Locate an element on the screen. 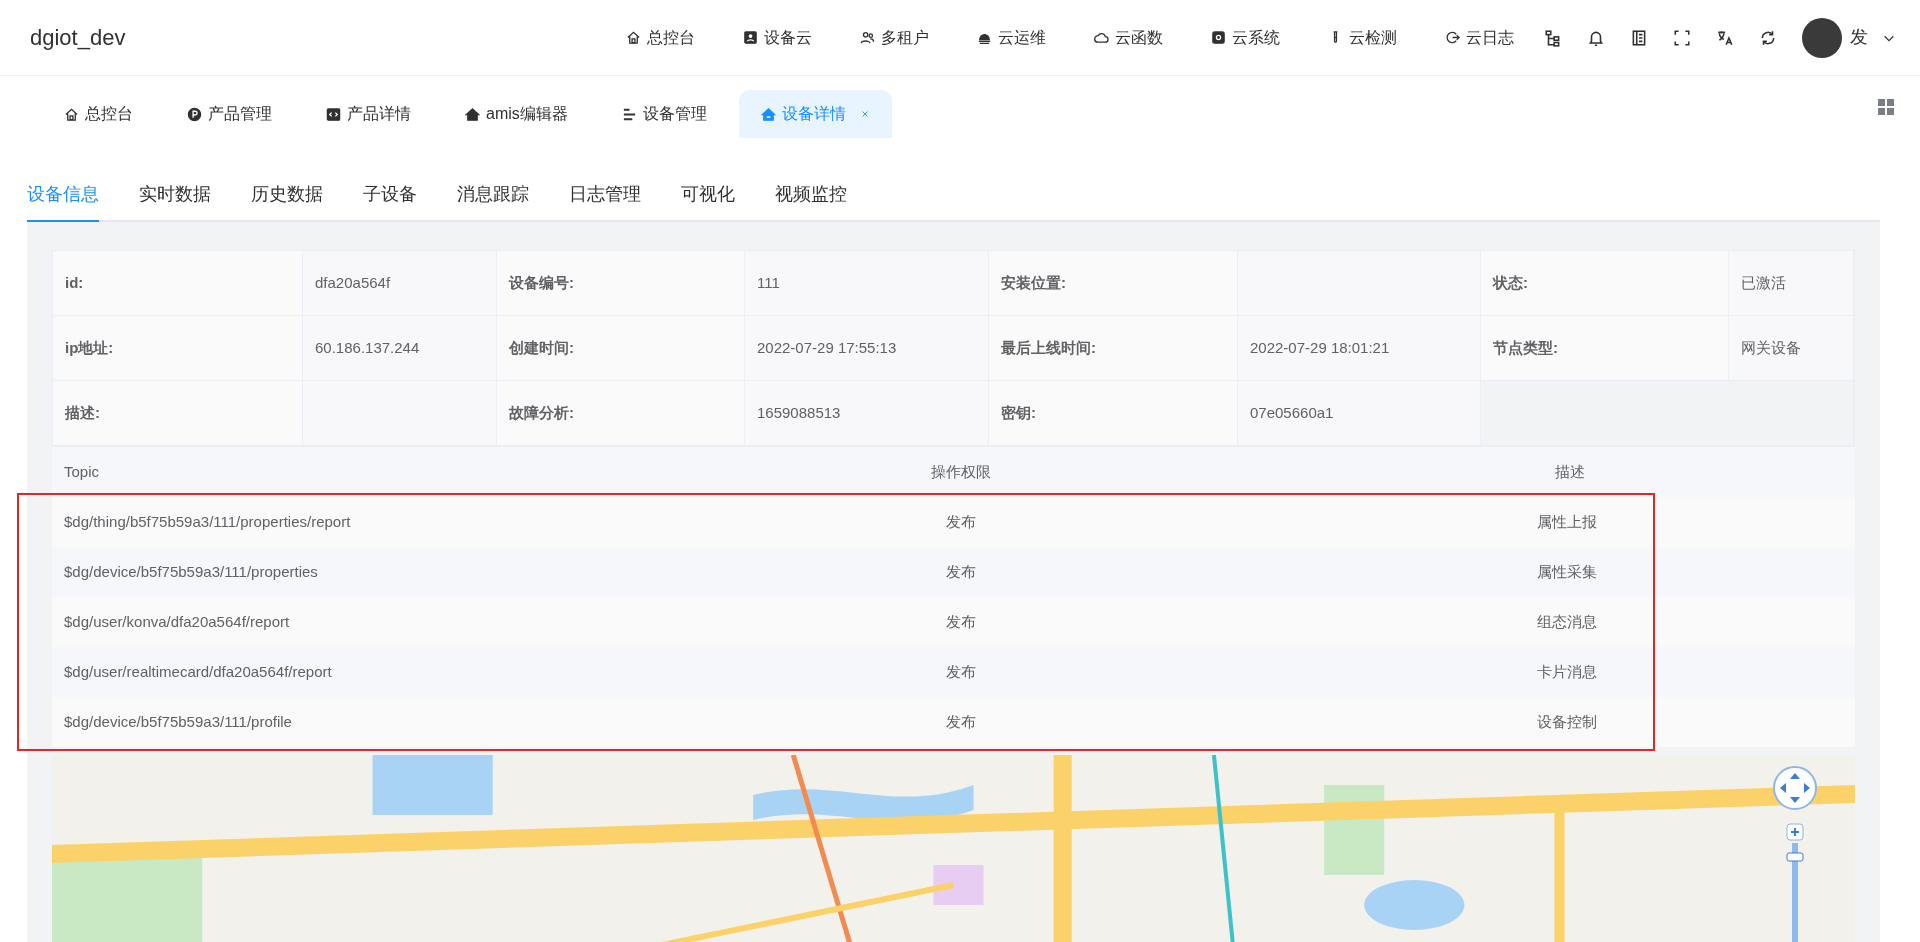  tab: 视频监控 is located at coordinates (811, 201).